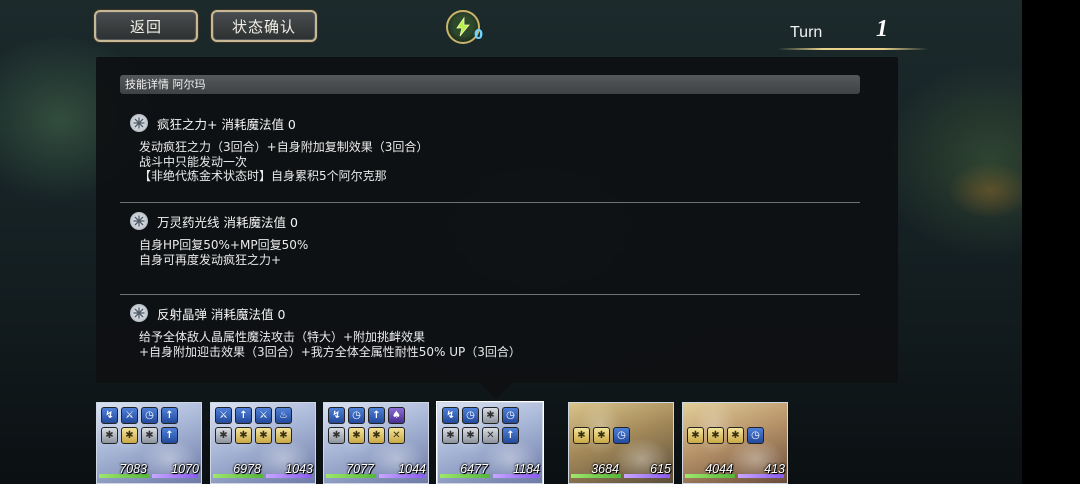  What do you see at coordinates (299, 469) in the screenshot?
I see `mp-value: 1043` at bounding box center [299, 469].